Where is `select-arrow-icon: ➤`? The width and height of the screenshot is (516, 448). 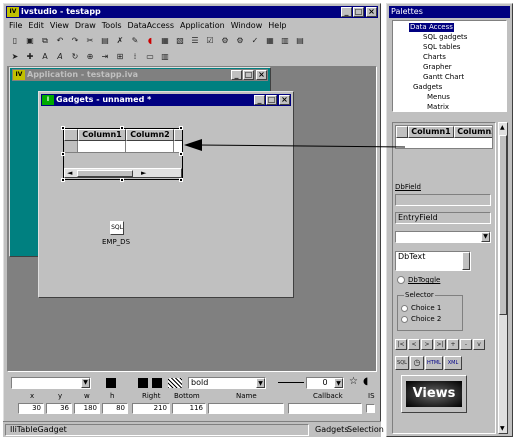
select-arrow-icon: ➤ is located at coordinates (15, 57).